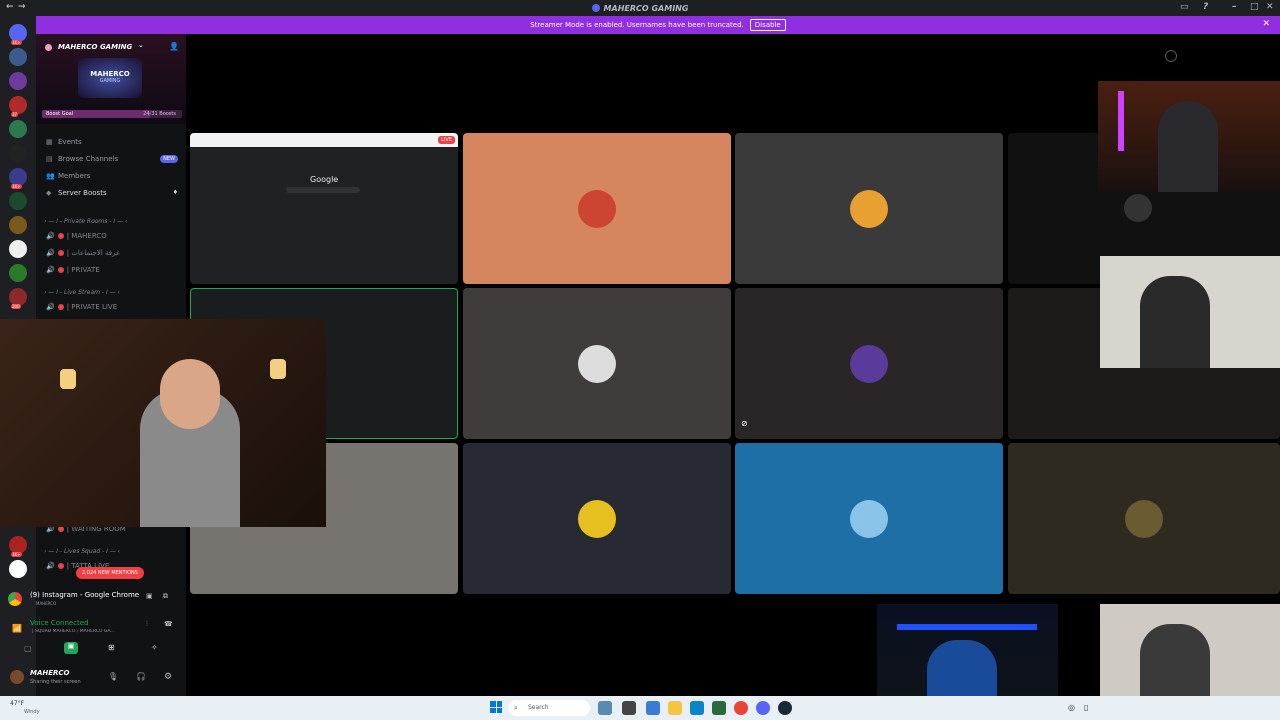 This screenshot has height=720, width=1280. What do you see at coordinates (1266, 24) in the screenshot?
I see `close-banner-icon: ✕` at bounding box center [1266, 24].